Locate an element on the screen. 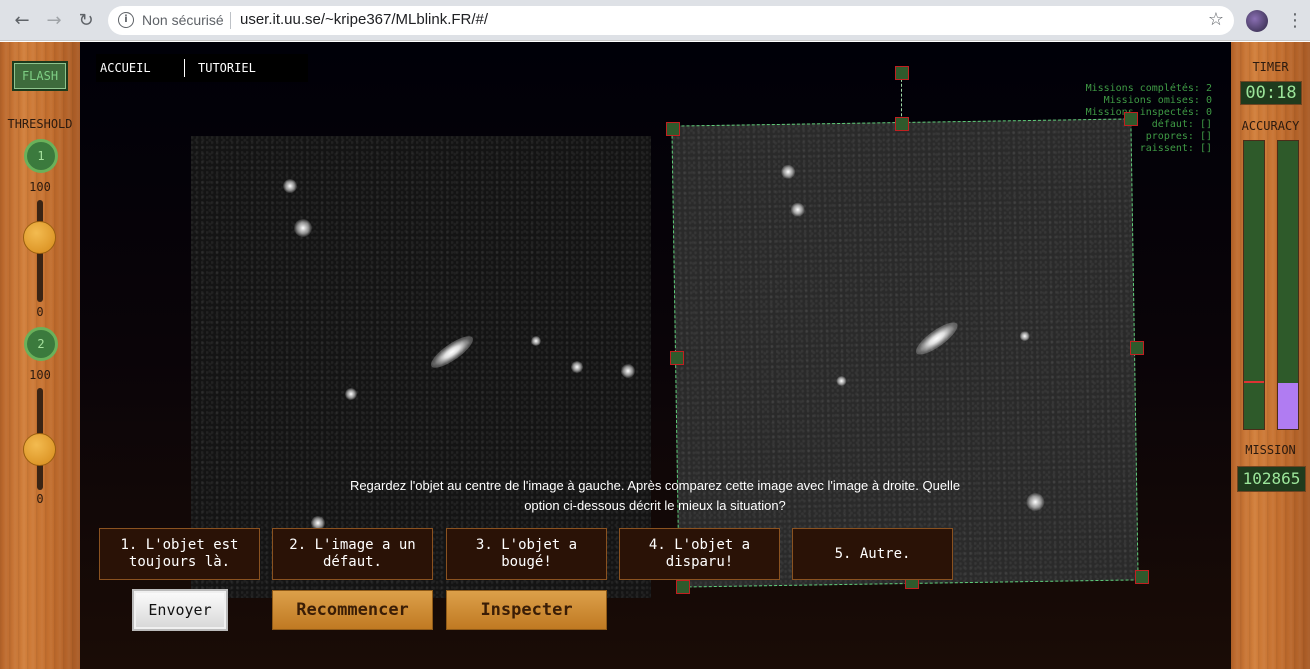 Image resolution: width=1310 pixels, height=669 pixels. option-label: 5. Autre. is located at coordinates (872, 553).